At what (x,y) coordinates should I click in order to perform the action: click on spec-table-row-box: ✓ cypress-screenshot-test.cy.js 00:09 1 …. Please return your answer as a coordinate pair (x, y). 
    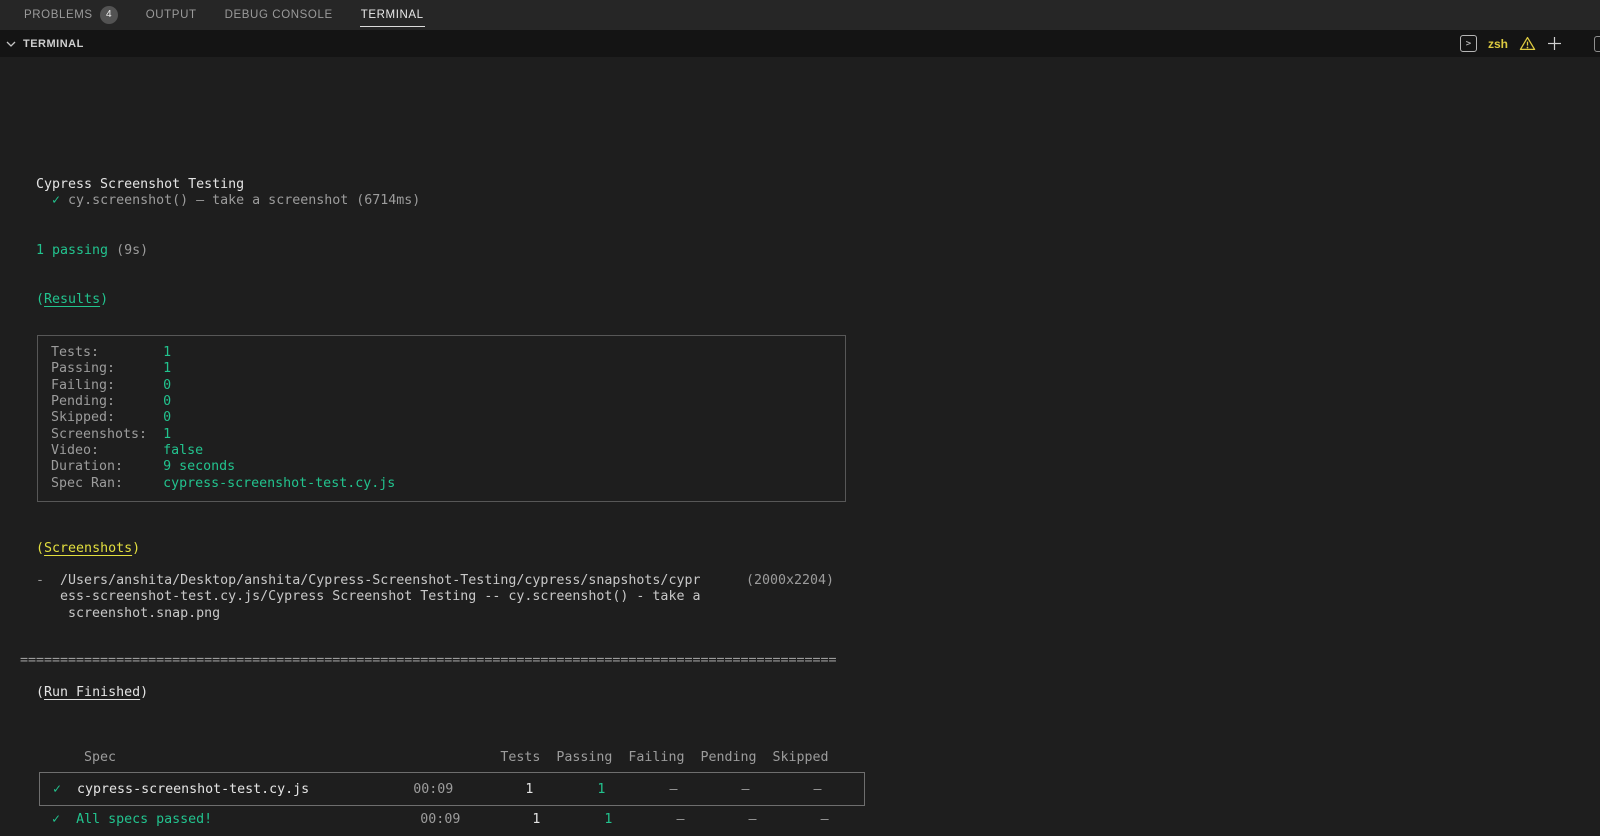
    Looking at the image, I should click on (452, 789).